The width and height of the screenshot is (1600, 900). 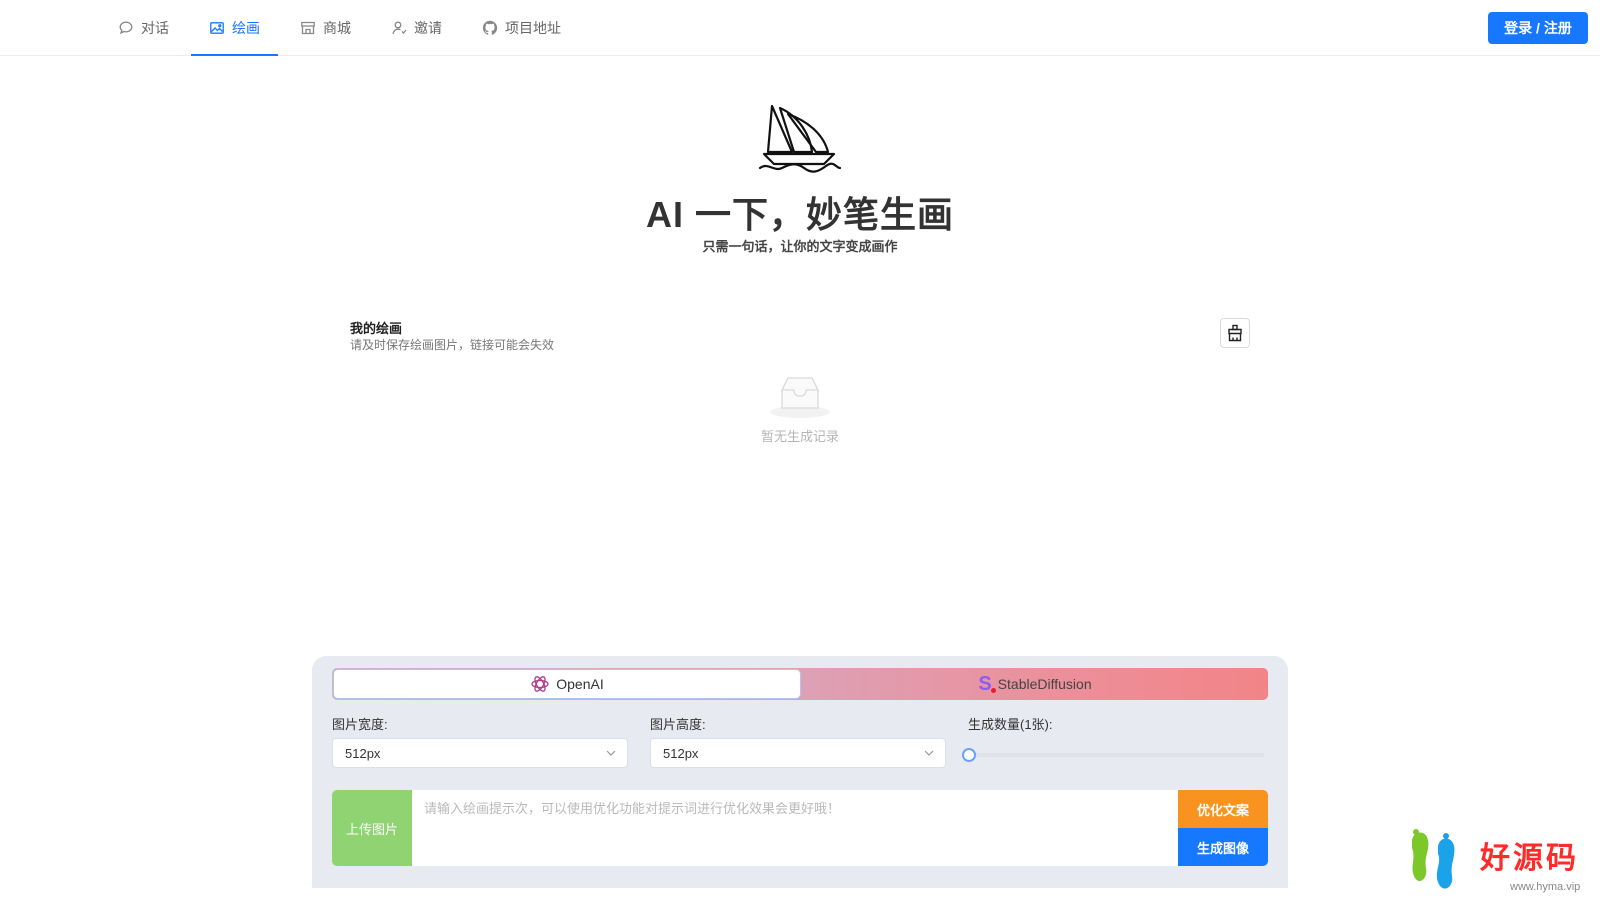 I want to click on model-label: OpenAI, so click(x=580, y=684).